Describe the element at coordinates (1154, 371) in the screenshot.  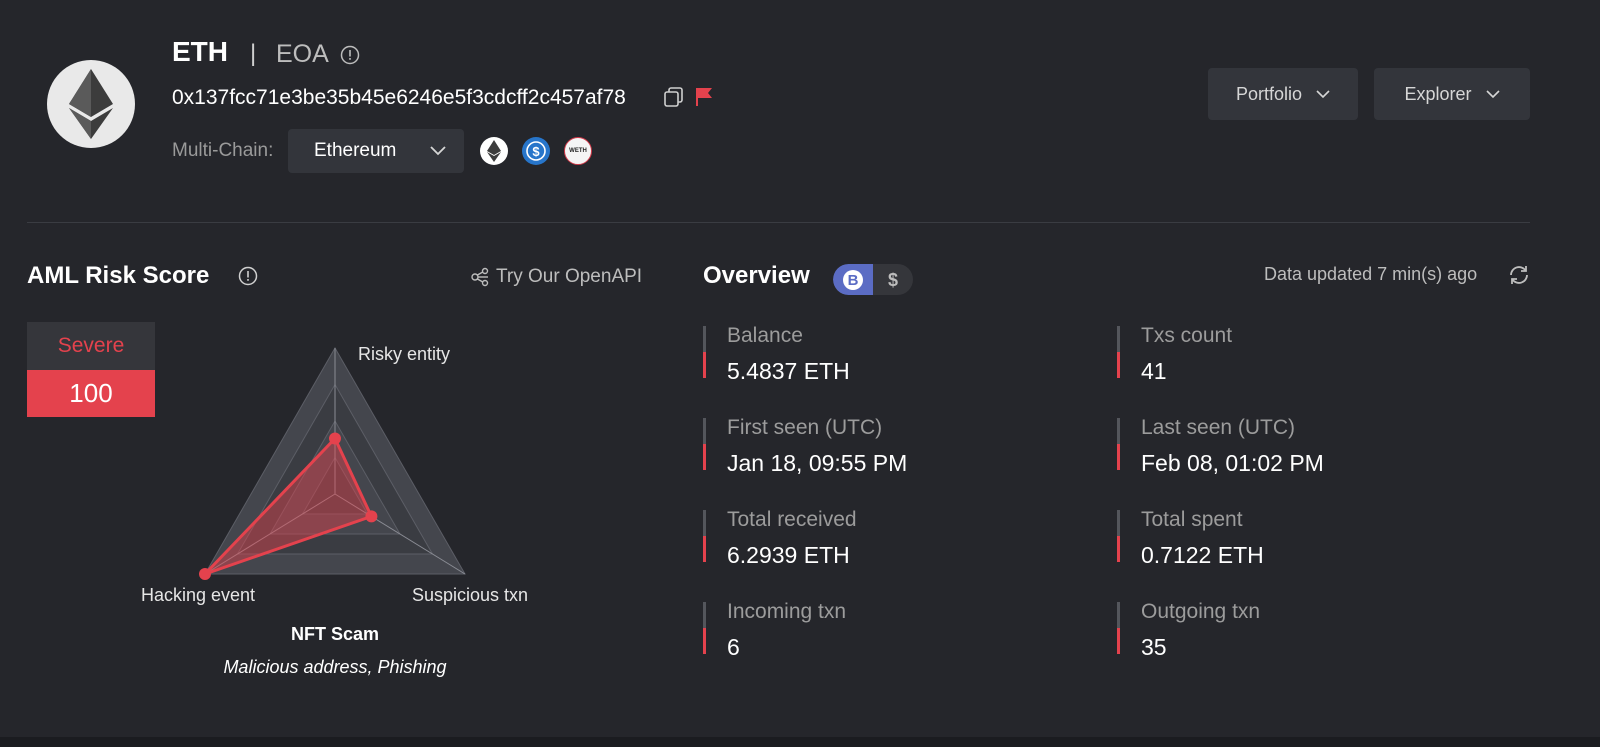
I see `stat-value: 41` at that location.